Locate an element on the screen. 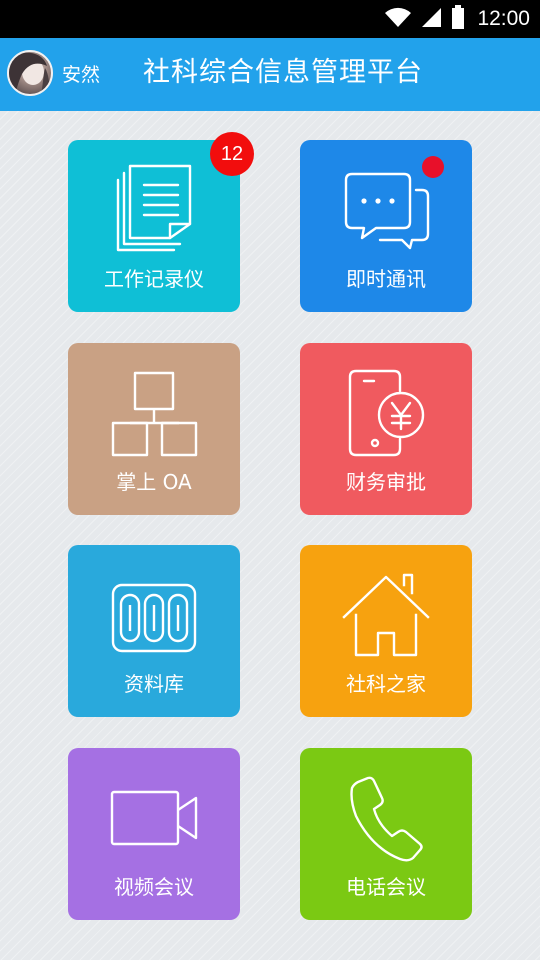 The width and height of the screenshot is (540, 960). video-camera-icon is located at coordinates (154, 813).